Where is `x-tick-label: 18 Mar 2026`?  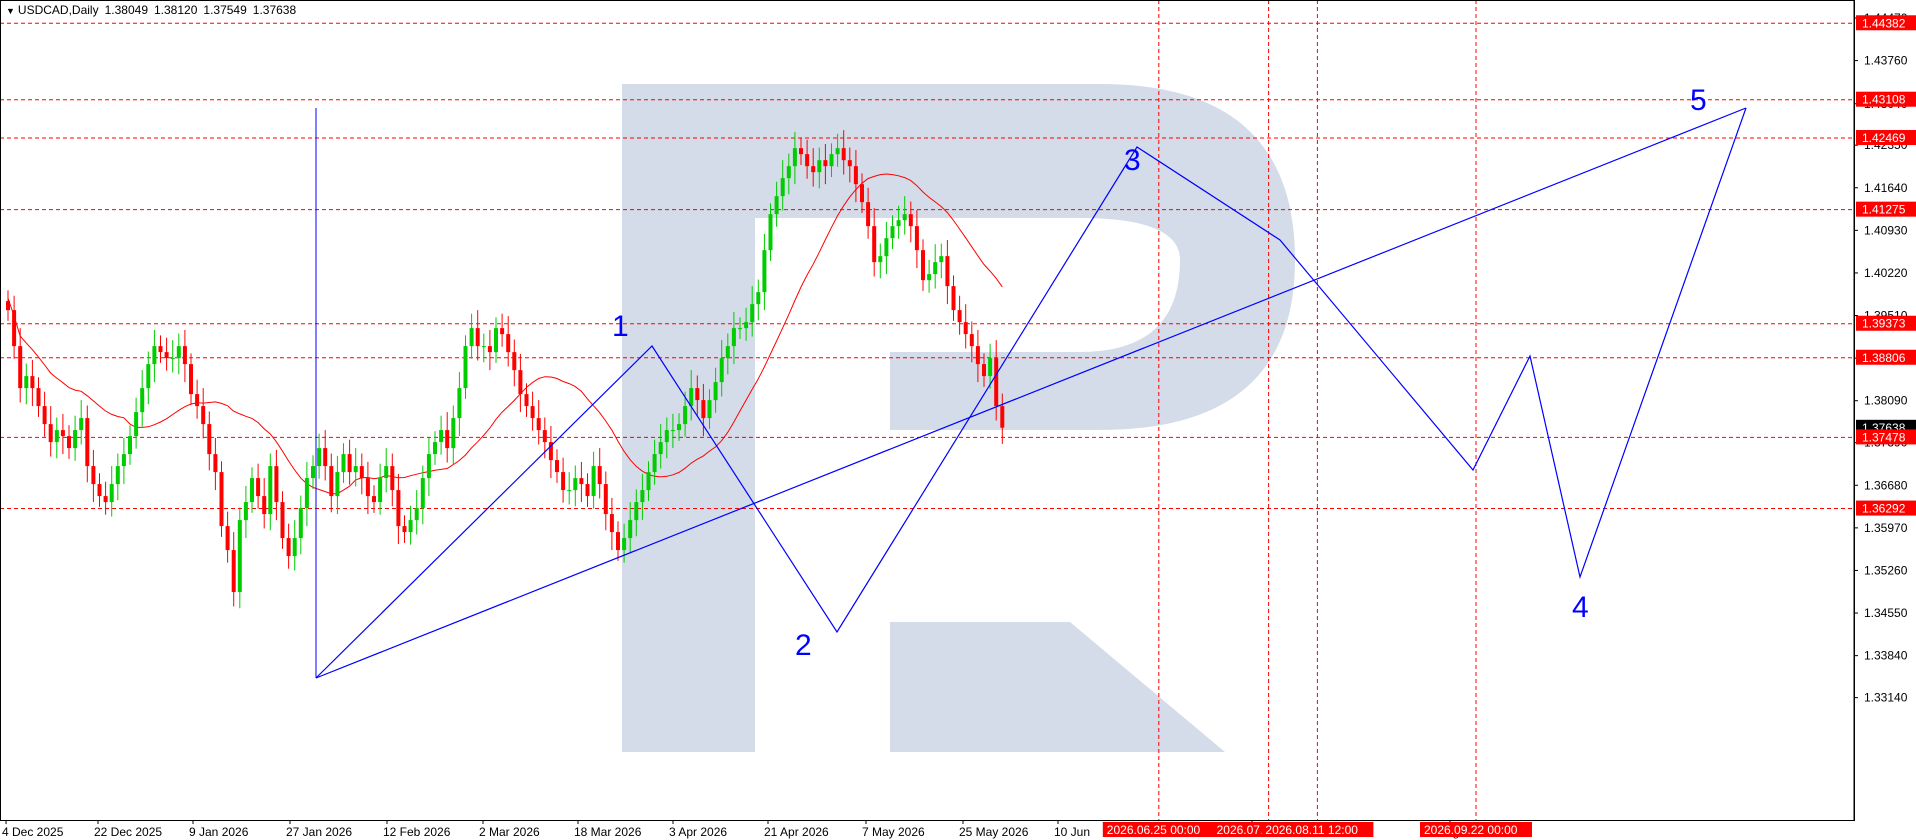
x-tick-label: 18 Mar 2026 is located at coordinates (608, 832).